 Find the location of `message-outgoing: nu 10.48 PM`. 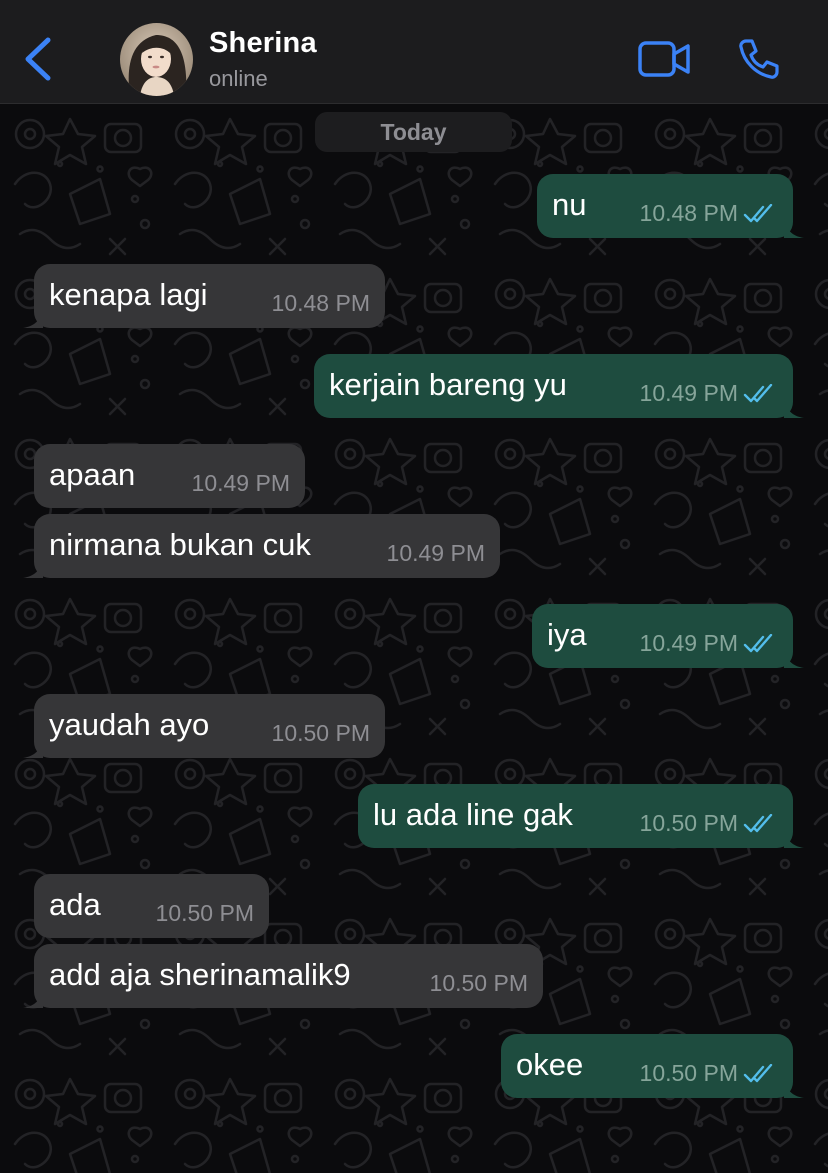

message-outgoing: nu 10.48 PM is located at coordinates (670, 206).